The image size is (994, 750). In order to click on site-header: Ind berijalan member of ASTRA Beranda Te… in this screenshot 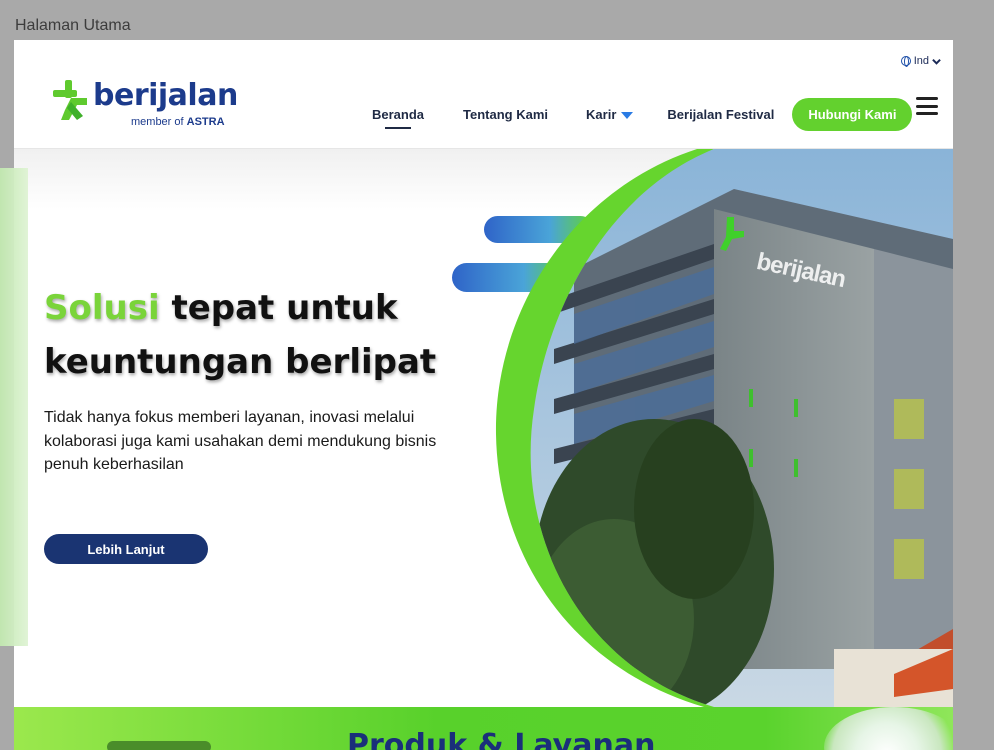, I will do `click(483, 94)`.